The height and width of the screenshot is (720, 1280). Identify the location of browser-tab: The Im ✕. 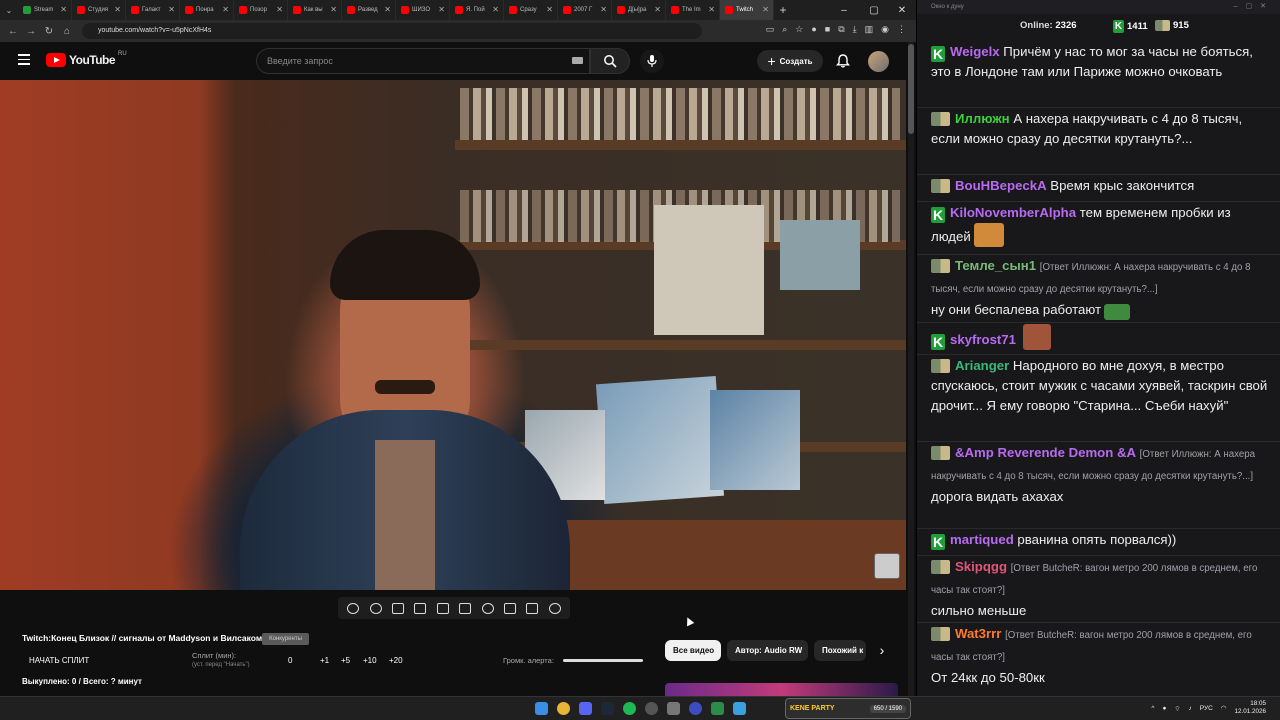
(693, 10).